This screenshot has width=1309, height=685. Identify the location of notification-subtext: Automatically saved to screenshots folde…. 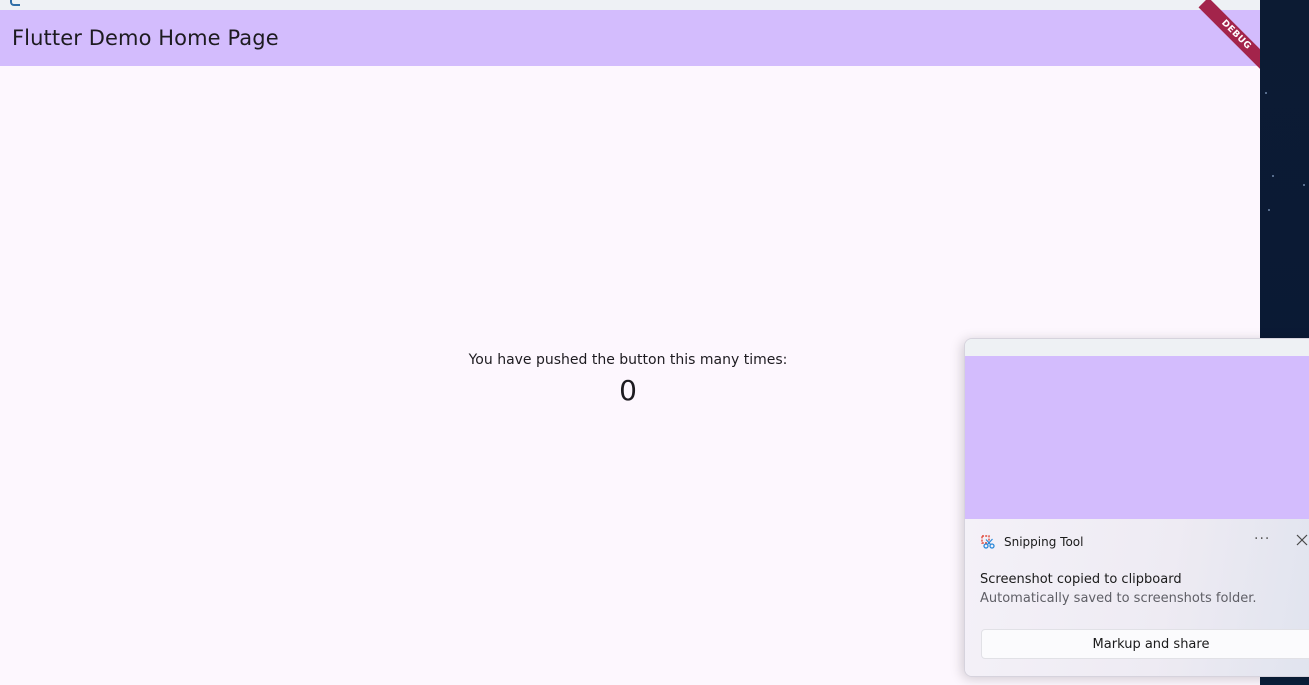
(1118, 598).